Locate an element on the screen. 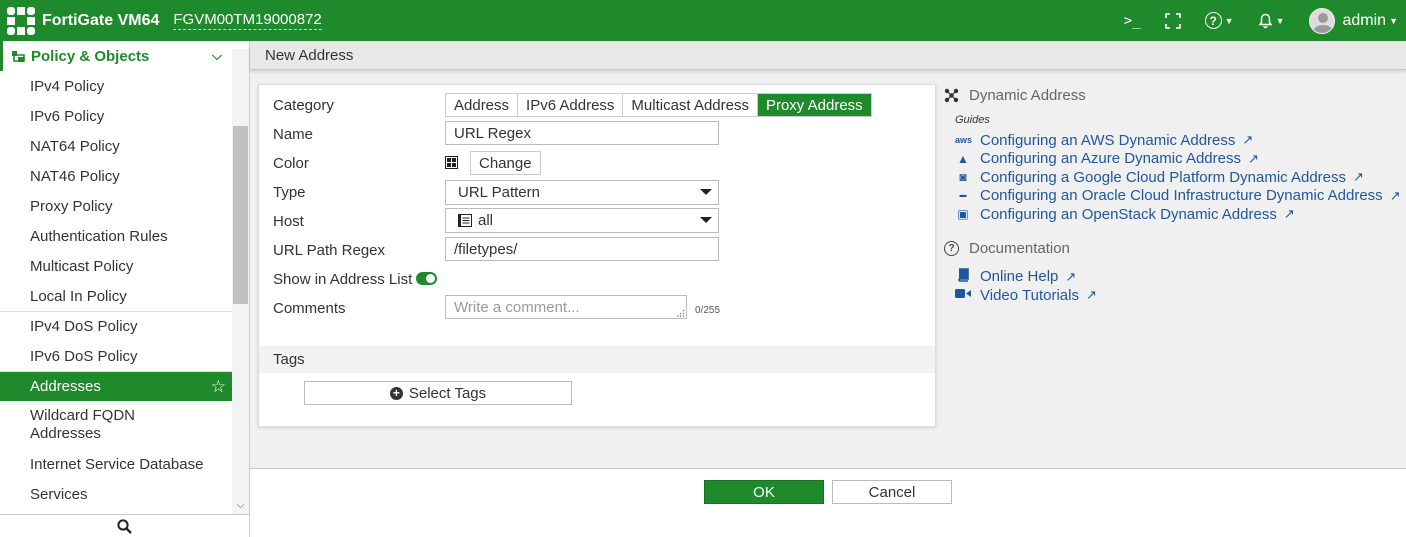  plus-circle-icon: + is located at coordinates (396, 393).